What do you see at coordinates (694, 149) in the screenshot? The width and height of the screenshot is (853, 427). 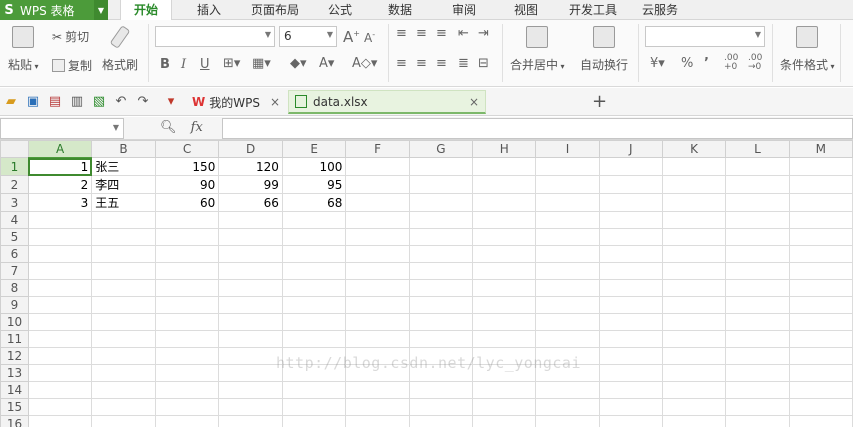 I see `column-header: K` at bounding box center [694, 149].